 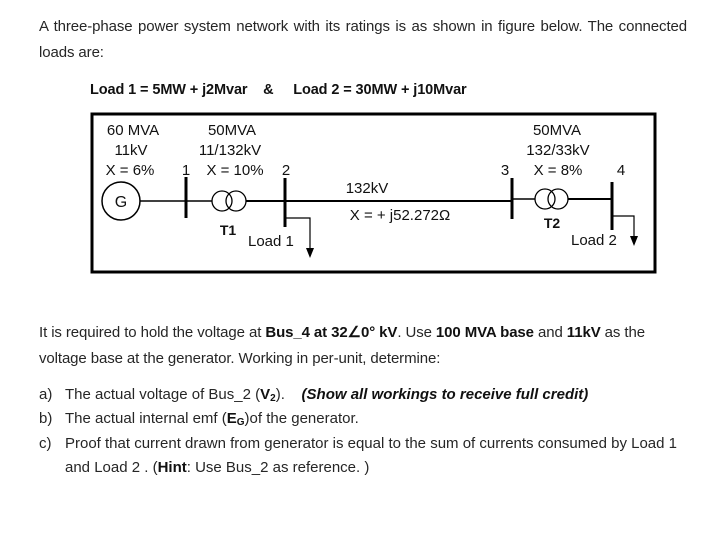 I want to click on t1-voltage: 11/132kV, so click(x=230, y=150).